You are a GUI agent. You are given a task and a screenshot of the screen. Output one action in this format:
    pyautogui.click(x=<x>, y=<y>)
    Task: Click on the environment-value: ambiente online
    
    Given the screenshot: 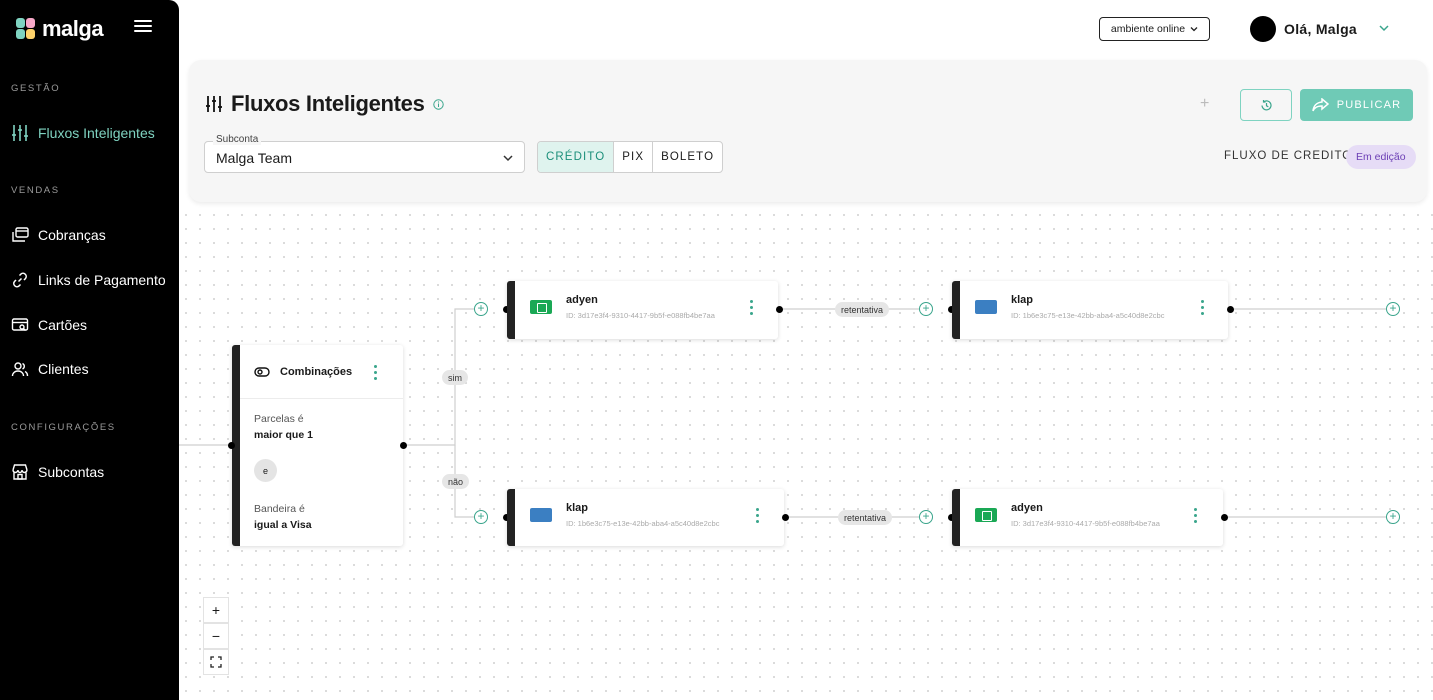 What is the action you would take?
    pyautogui.click(x=1148, y=29)
    